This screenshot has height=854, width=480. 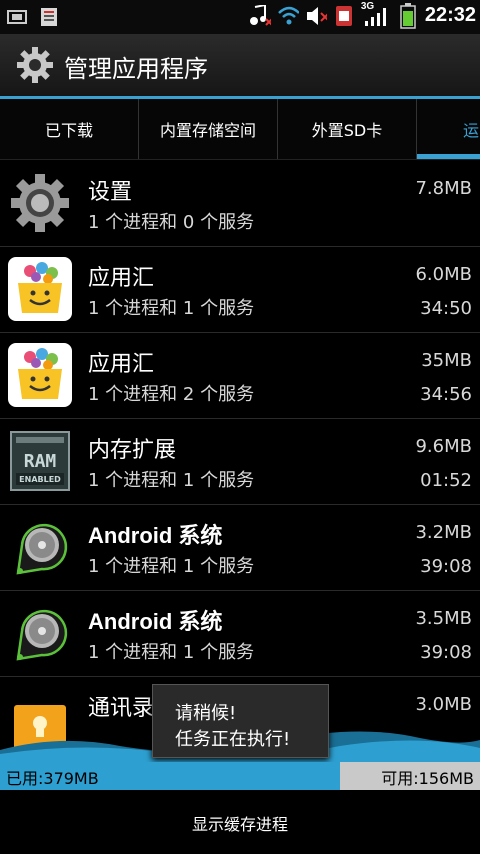 I want to click on list-item: 设置 1 个进程和 0 个服务 7.8MB, so click(x=240, y=203).